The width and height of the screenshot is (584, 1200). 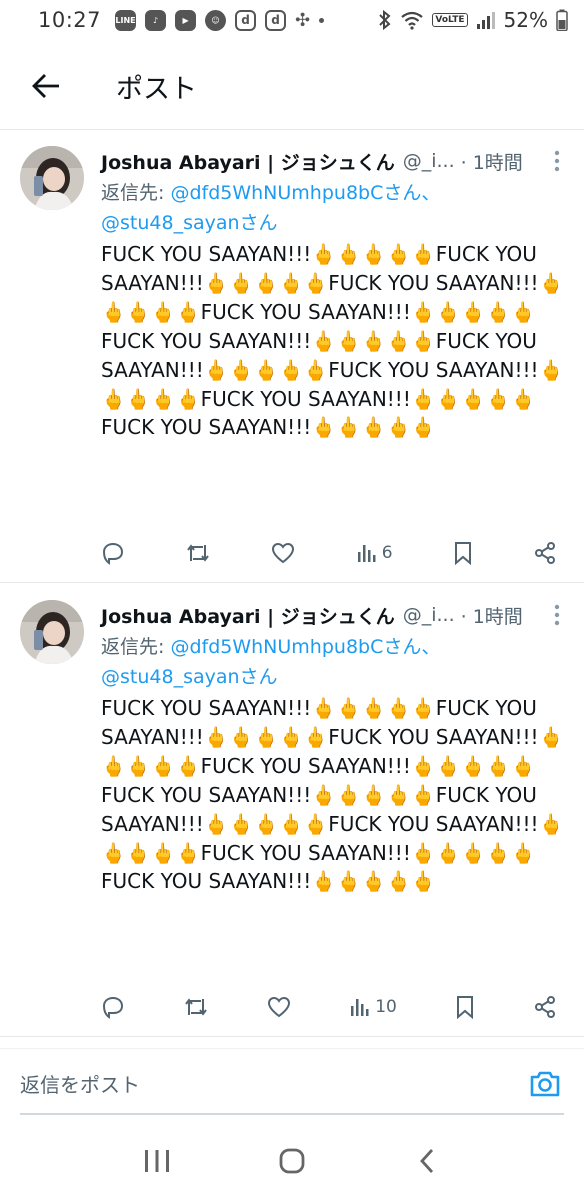 I want to click on header-bar: ポスト, so click(x=292, y=86).